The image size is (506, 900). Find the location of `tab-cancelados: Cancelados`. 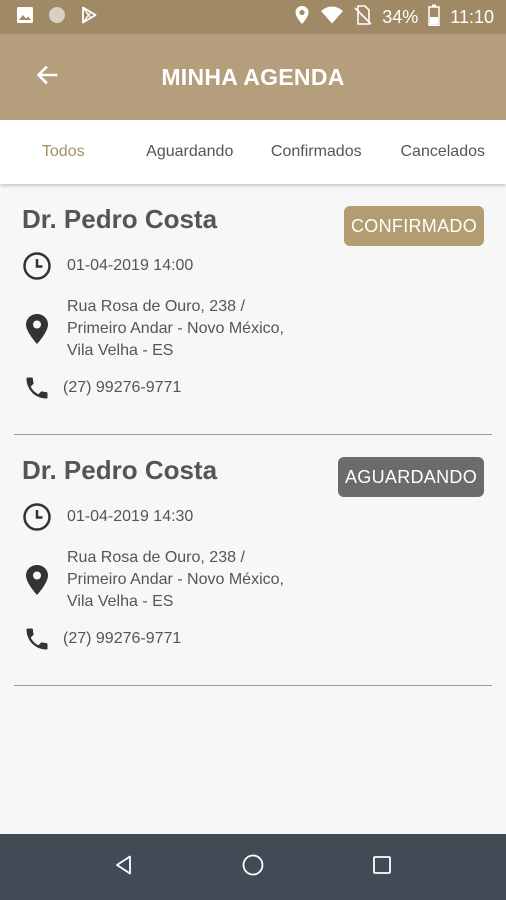

tab-cancelados: Cancelados is located at coordinates (443, 152).